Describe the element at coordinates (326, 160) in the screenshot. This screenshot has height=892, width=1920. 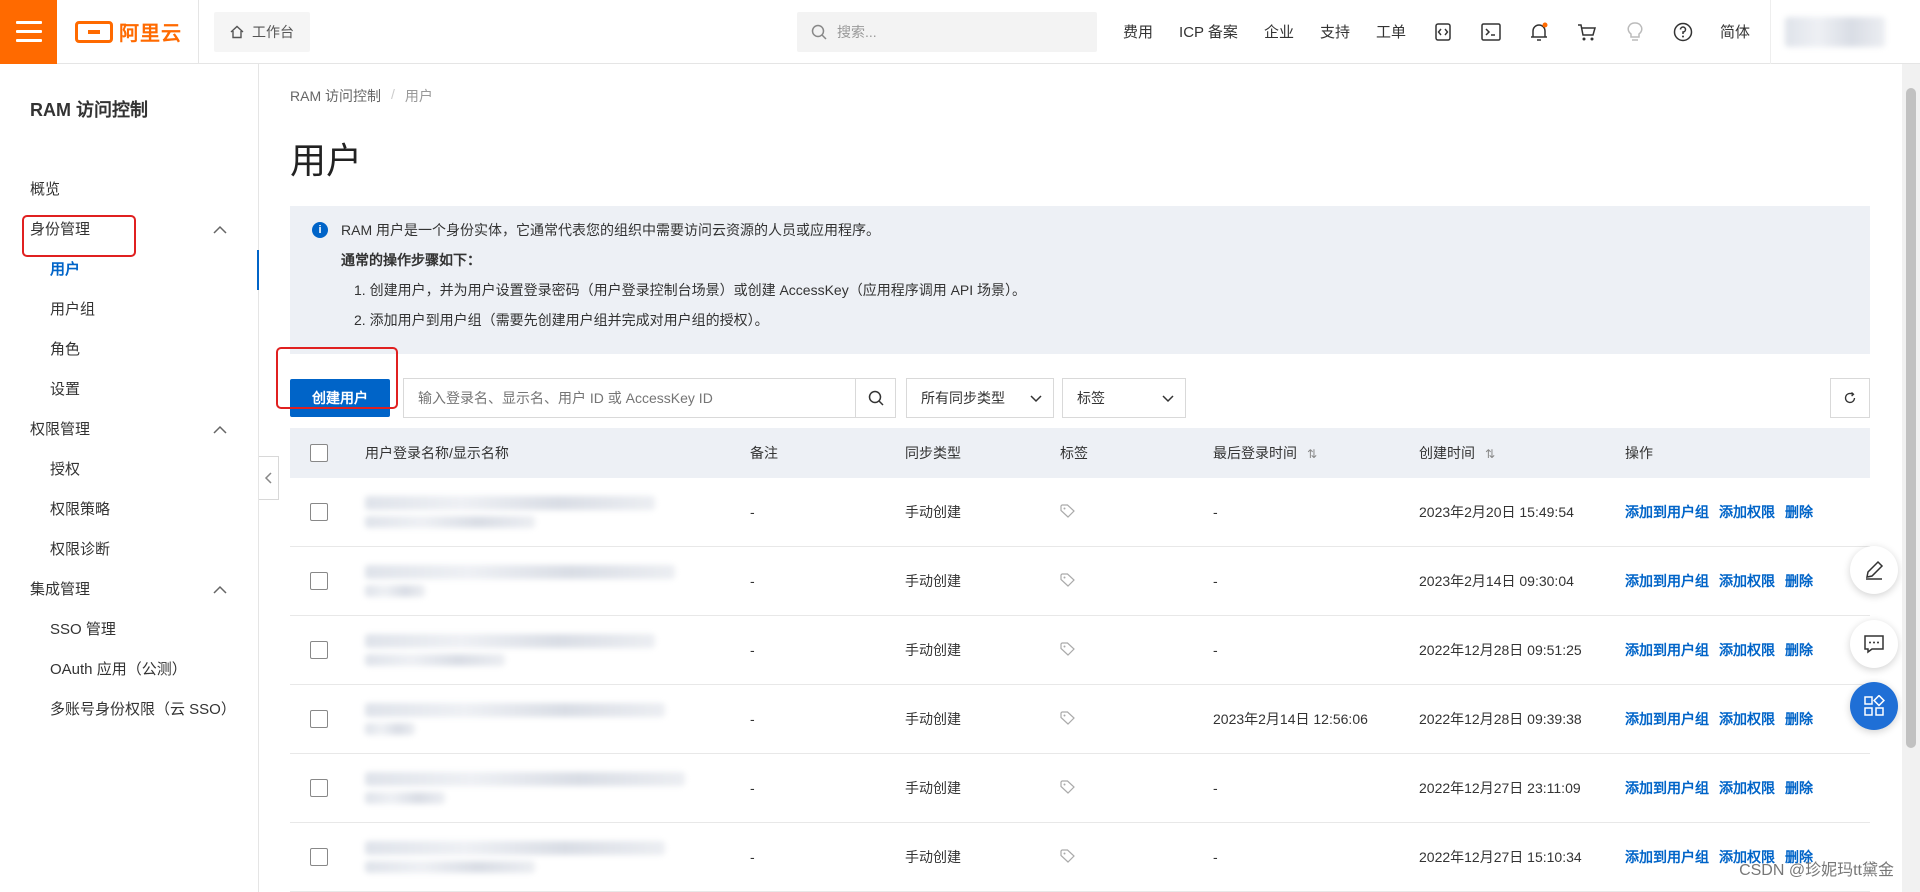
I see `page-title: 用户` at that location.